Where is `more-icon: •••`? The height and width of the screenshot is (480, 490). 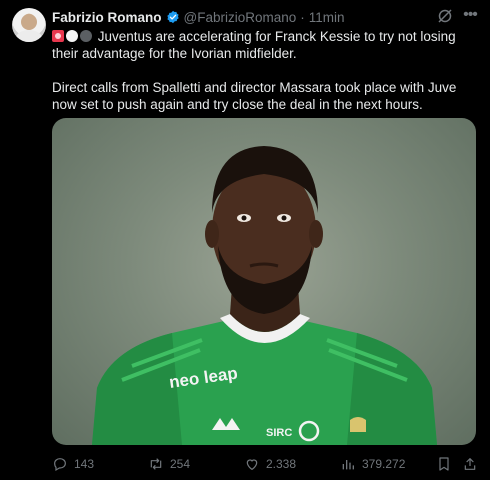 more-icon: ••• is located at coordinates (470, 15).